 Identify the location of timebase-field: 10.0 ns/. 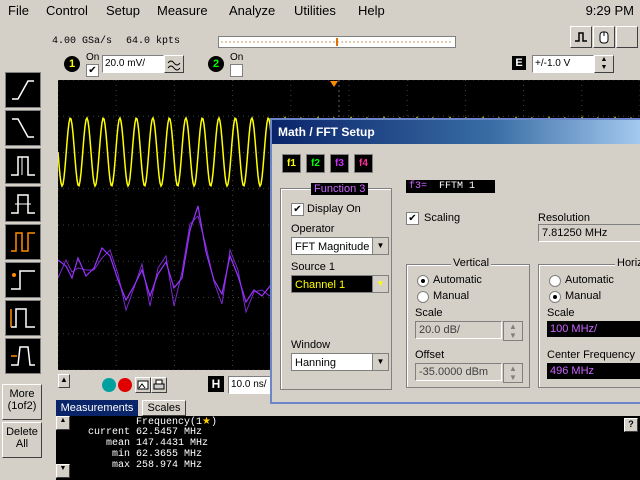
(251, 385).